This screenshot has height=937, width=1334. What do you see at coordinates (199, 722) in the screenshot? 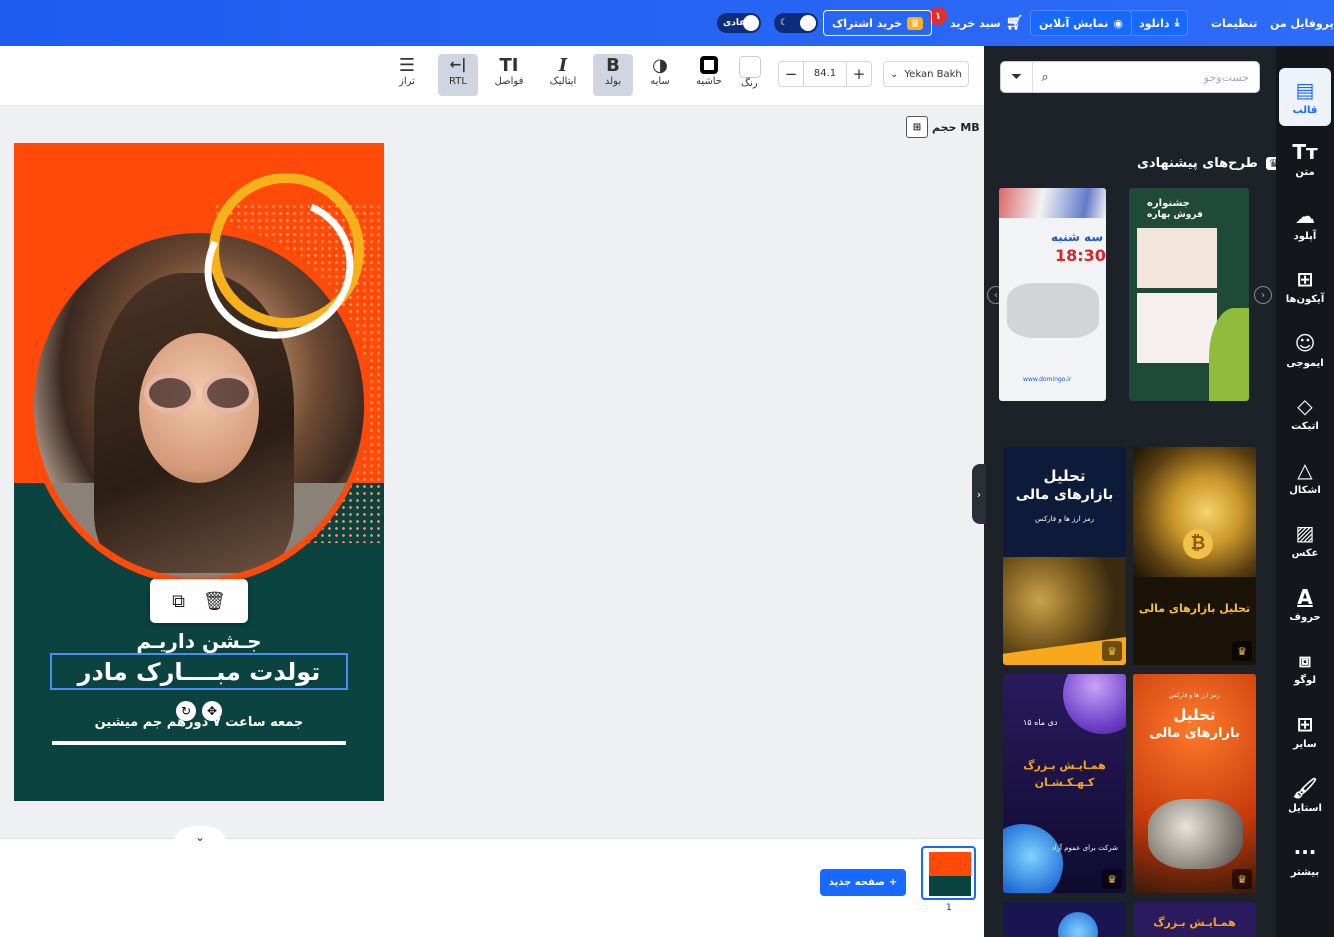
I see `design-text-line3: جمعه ساعت ۷ دورهم جم میشین` at bounding box center [199, 722].